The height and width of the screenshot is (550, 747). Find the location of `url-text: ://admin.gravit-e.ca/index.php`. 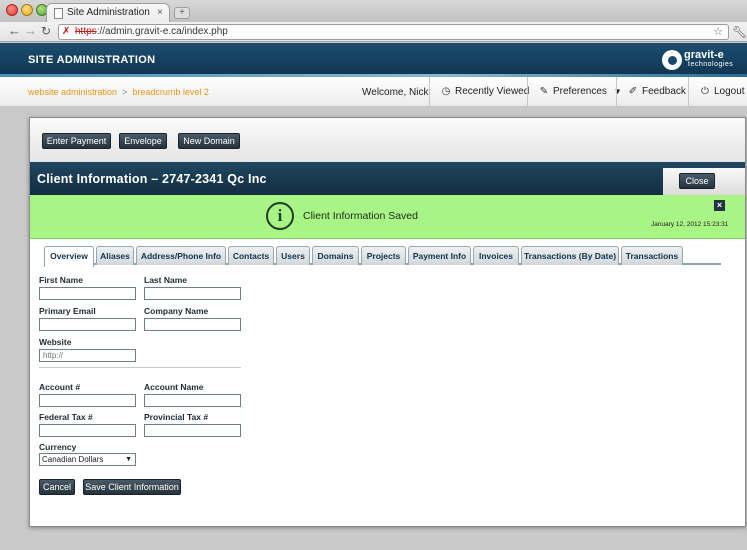

url-text: ://admin.gravit-e.ca/index.php is located at coordinates (162, 31).